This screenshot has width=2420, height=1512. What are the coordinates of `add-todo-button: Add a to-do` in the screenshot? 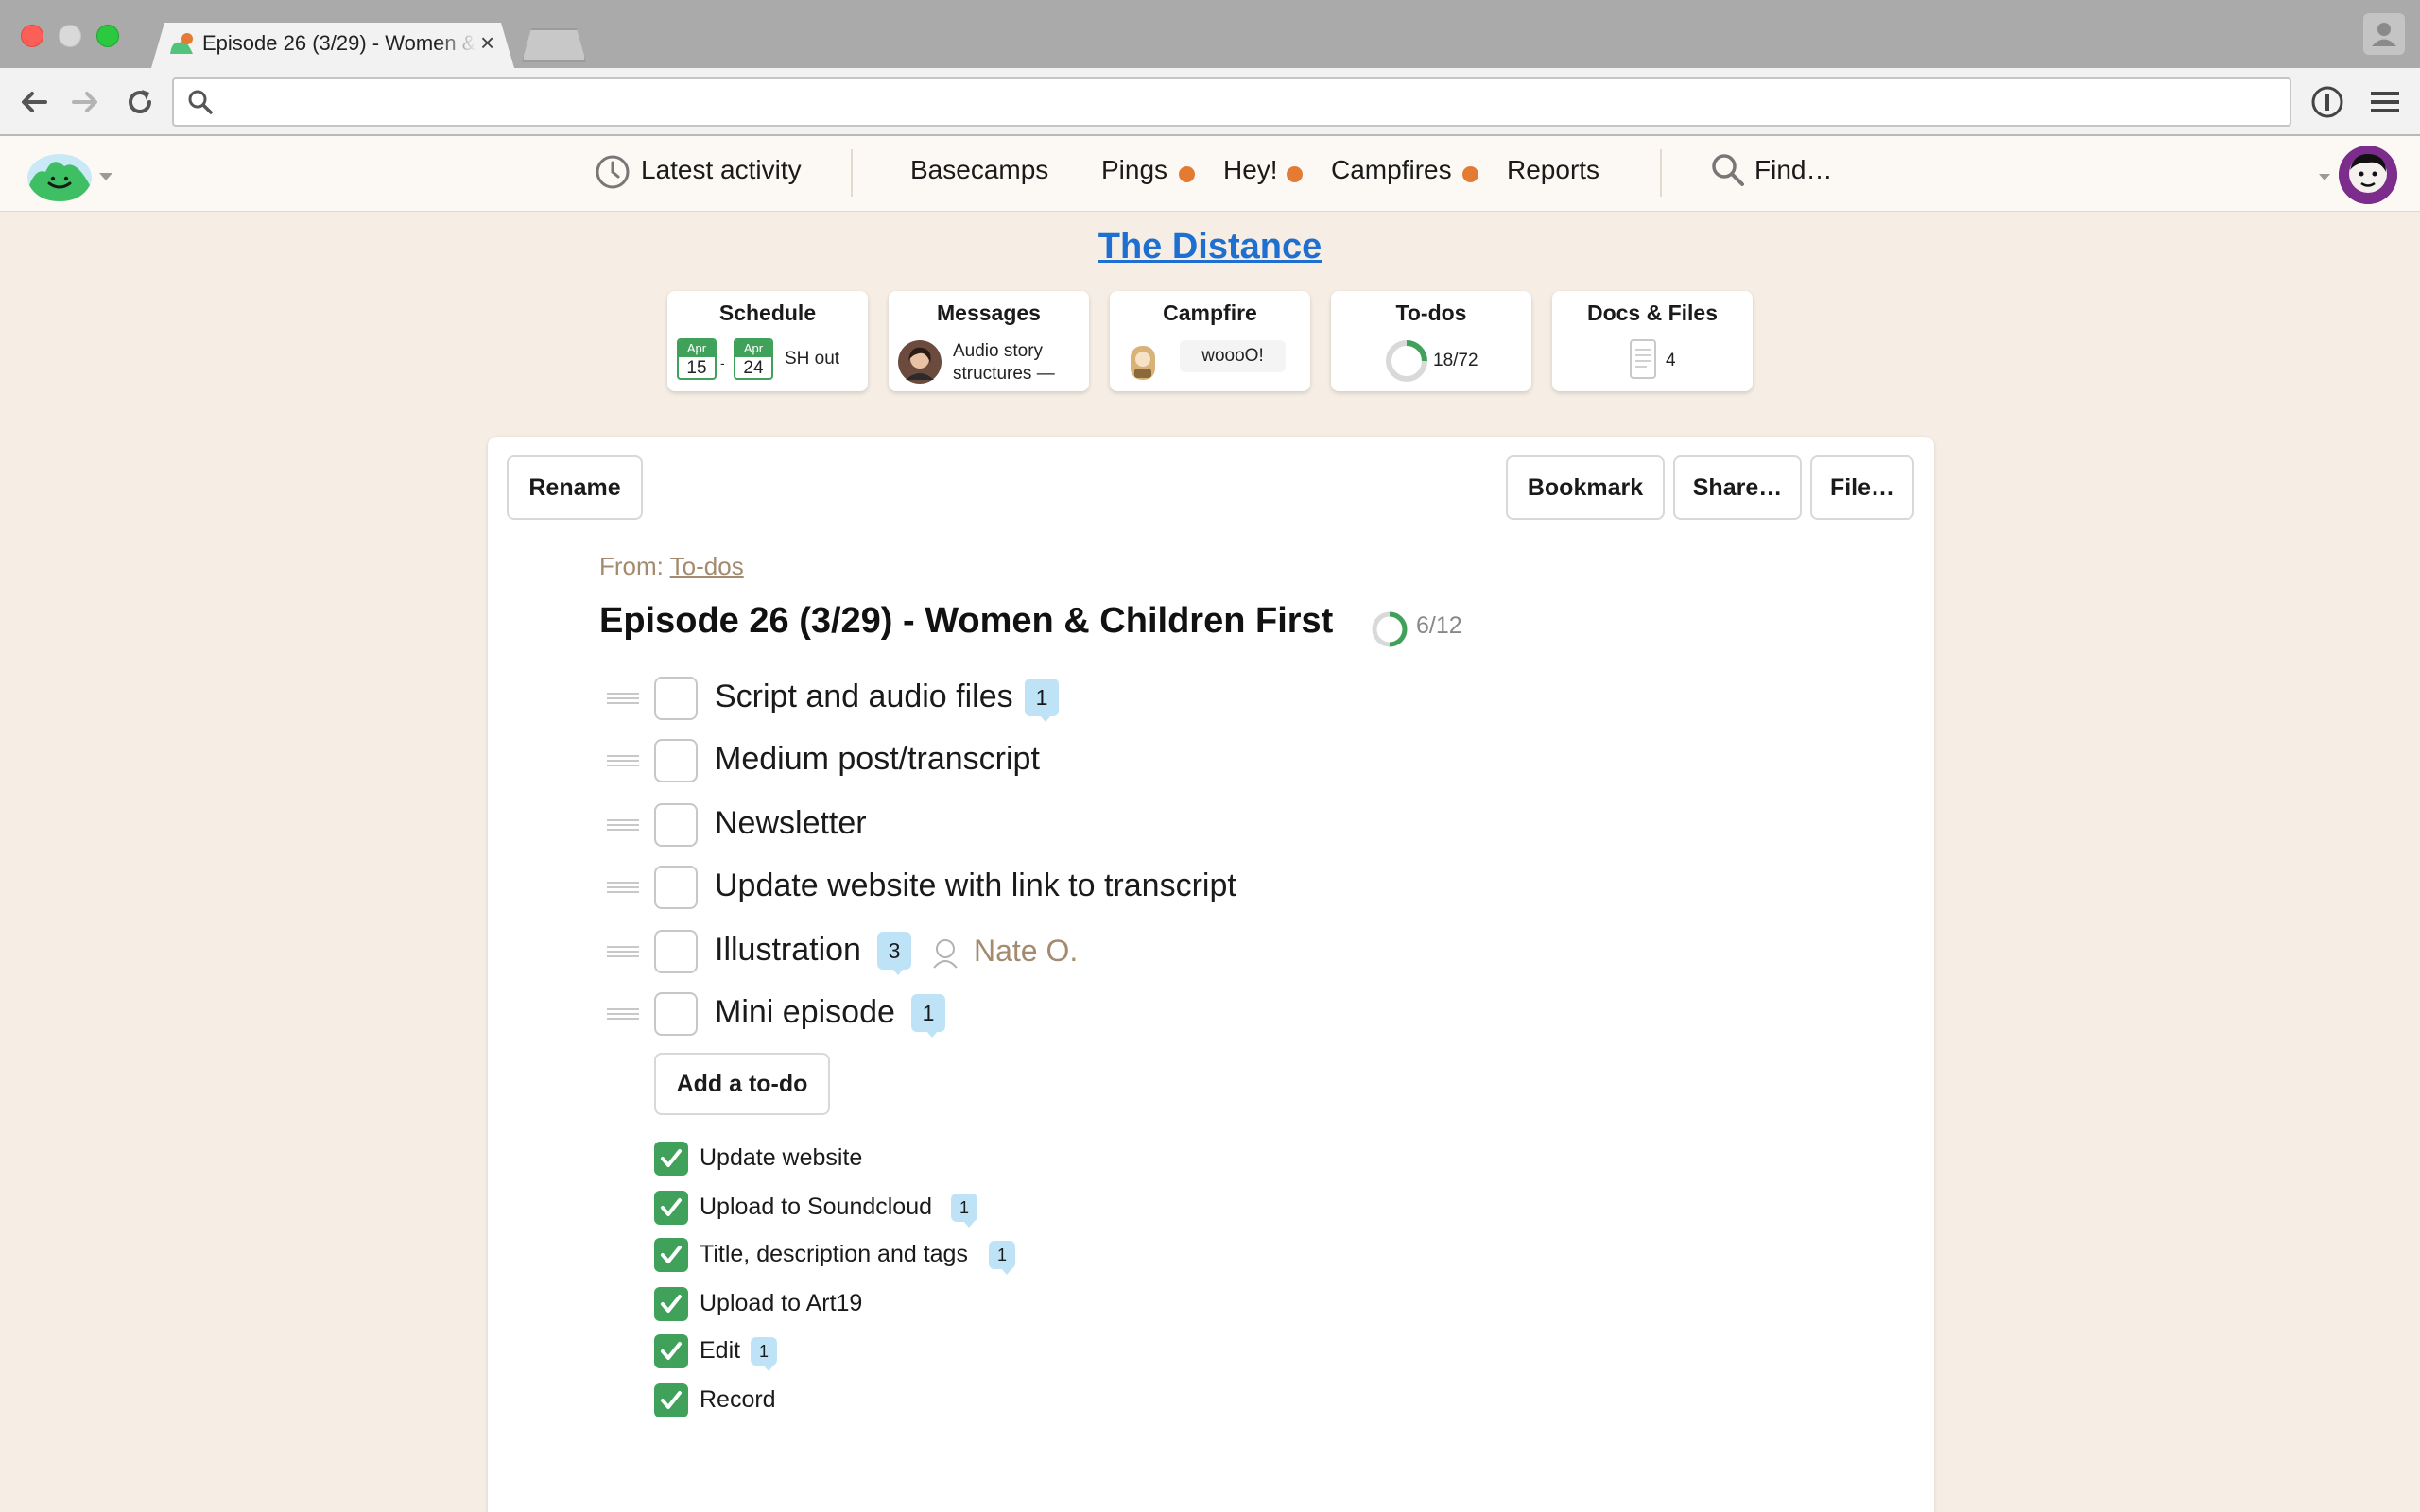 It's located at (742, 1084).